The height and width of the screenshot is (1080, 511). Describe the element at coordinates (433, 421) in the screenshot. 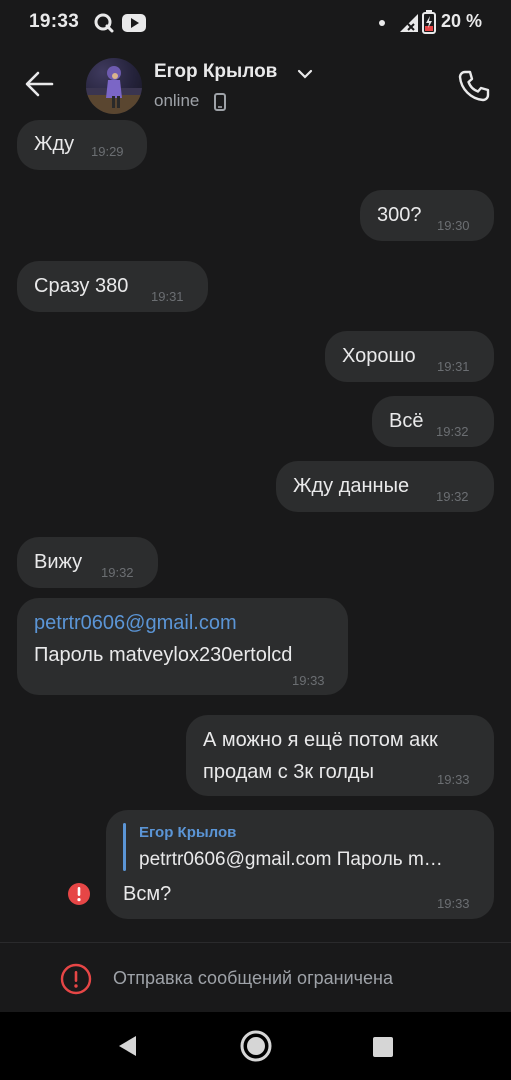

I see `message-outgoing: Всё 19:32` at that location.